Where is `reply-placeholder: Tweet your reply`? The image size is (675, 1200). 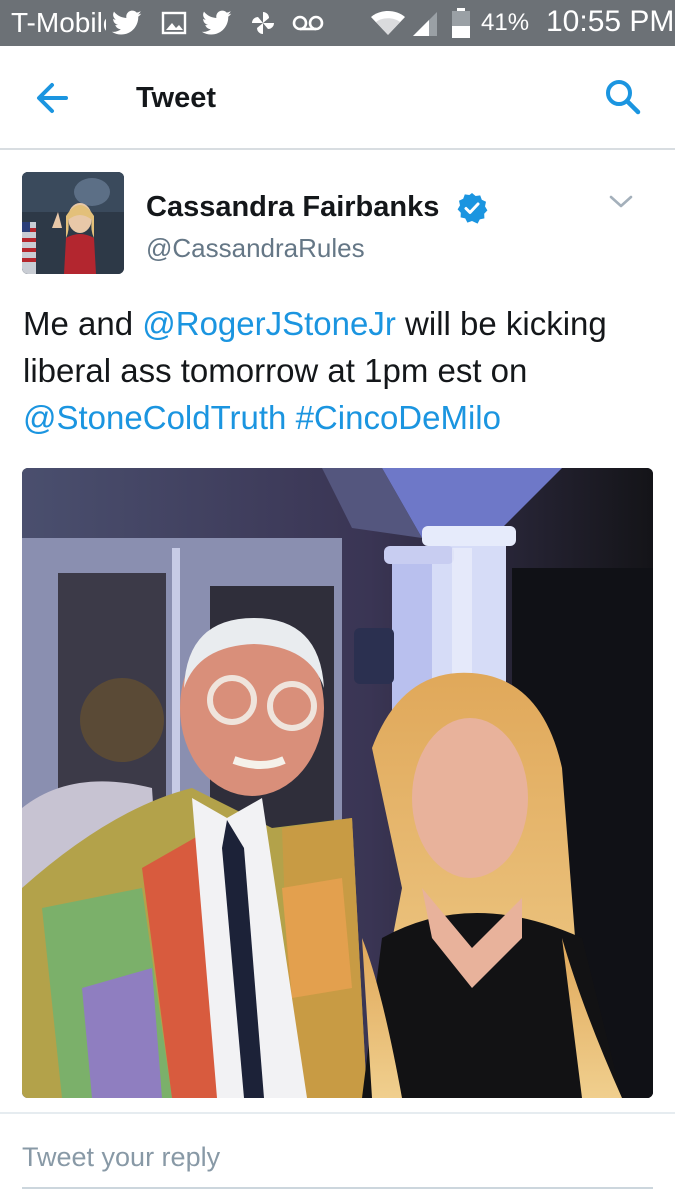
reply-placeholder: Tweet your reply is located at coordinates (121, 1157).